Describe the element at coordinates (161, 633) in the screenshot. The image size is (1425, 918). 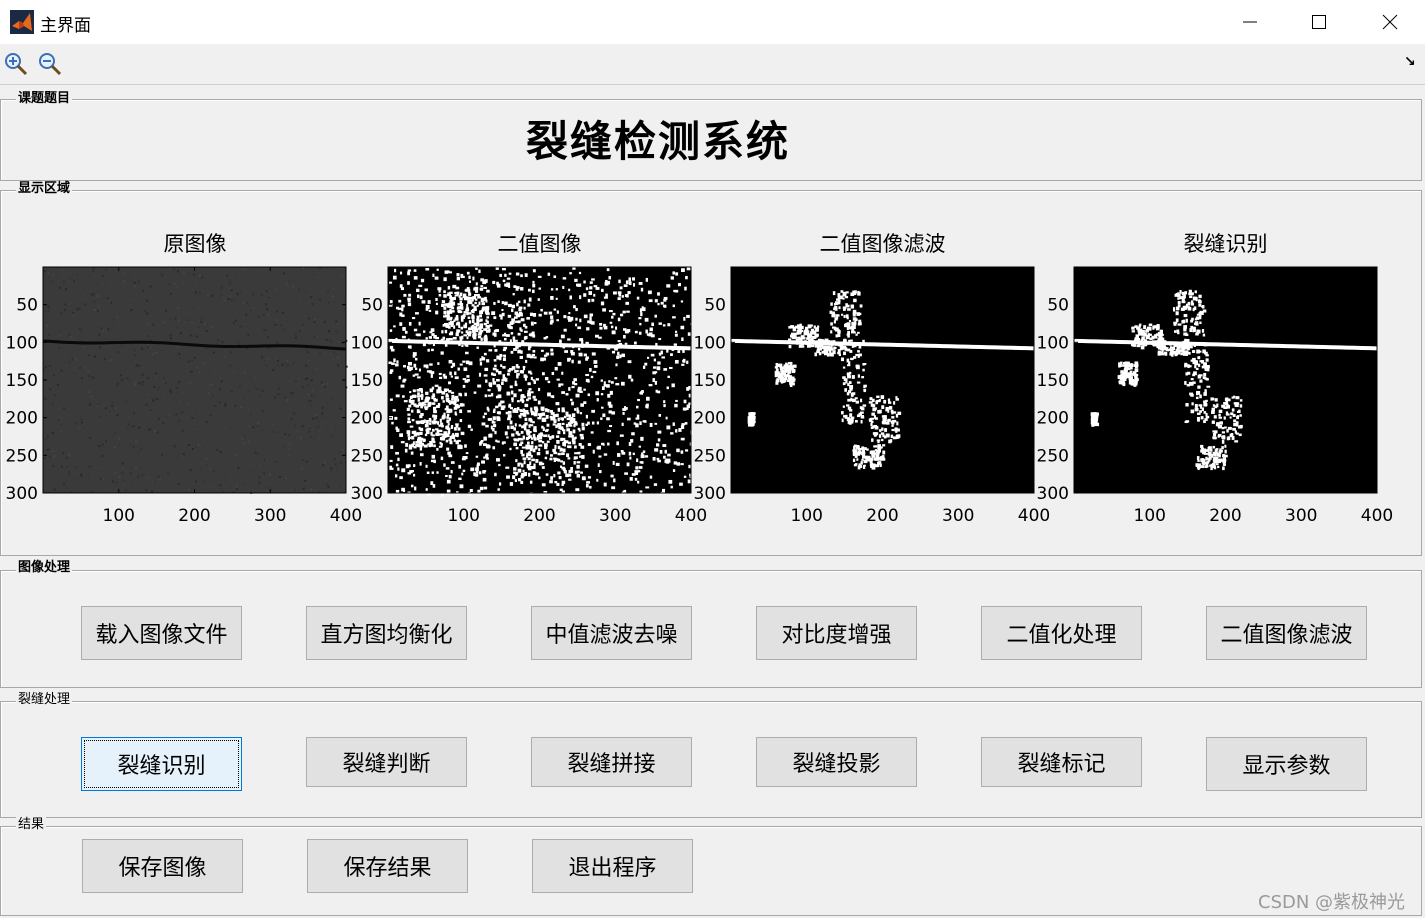
I see `load-image-button: 载入图像文件` at that location.